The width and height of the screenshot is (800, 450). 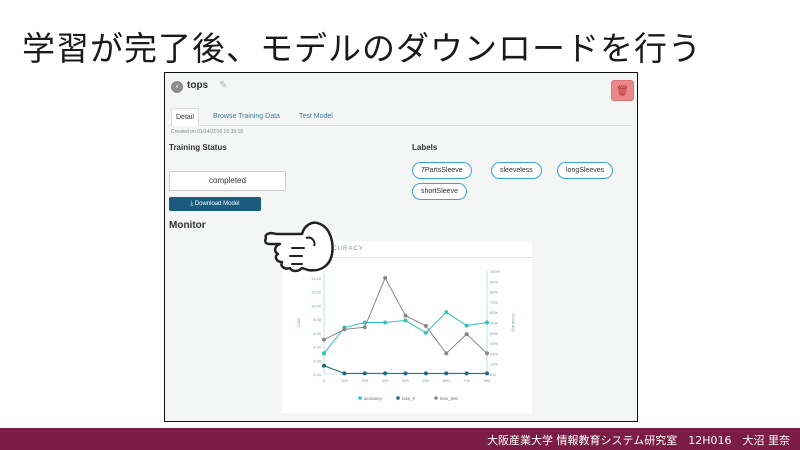 I want to click on y2-tick-label: 20%, so click(x=494, y=353).